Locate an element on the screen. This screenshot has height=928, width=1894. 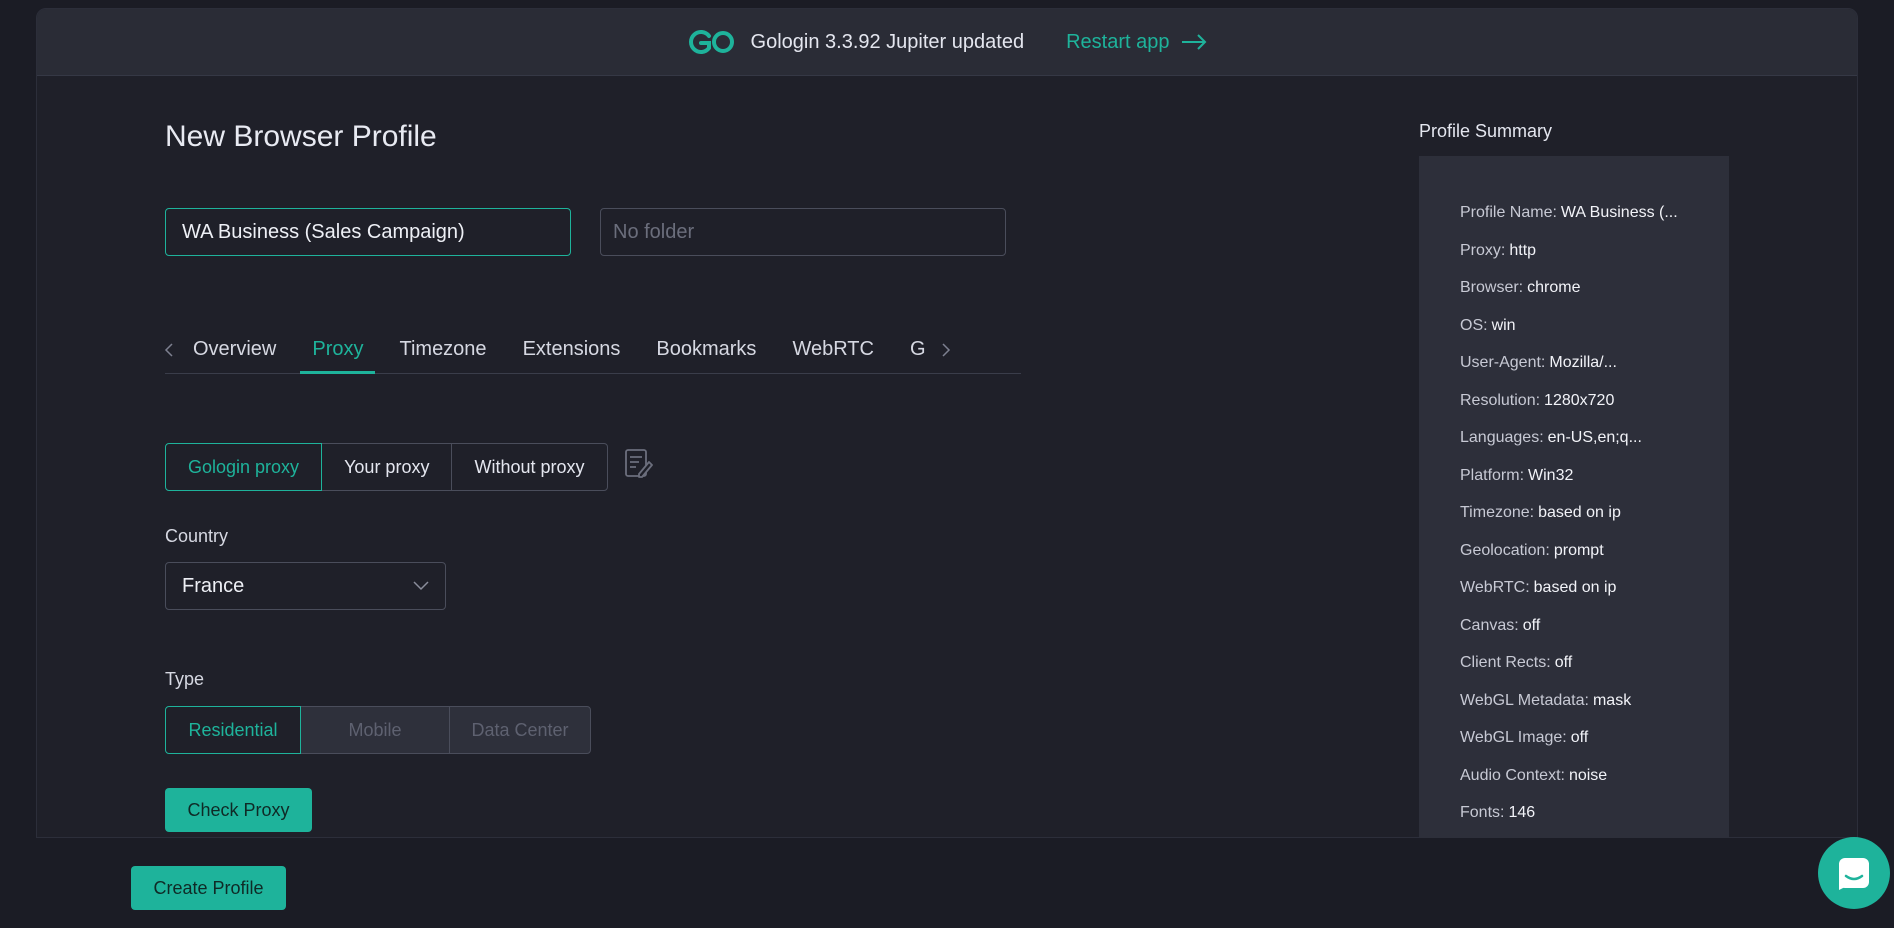
tabs-scroll-left is located at coordinates (169, 349).